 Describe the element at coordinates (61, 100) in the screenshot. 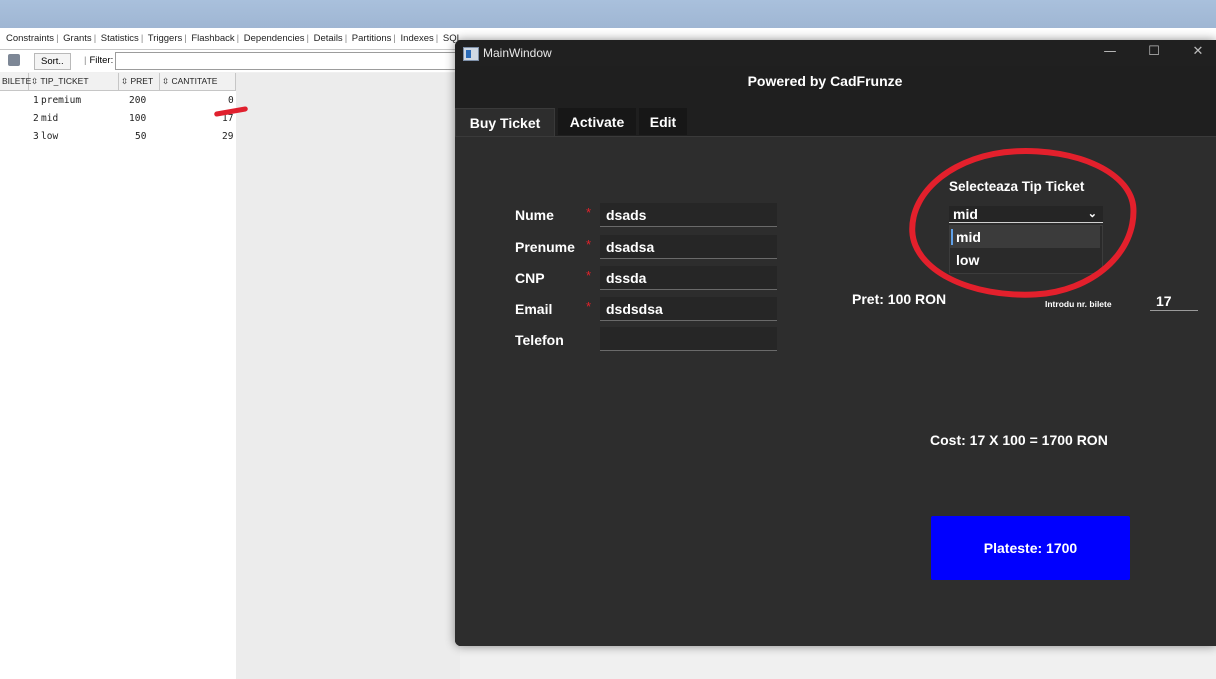

I see `cell-tip: premium` at that location.